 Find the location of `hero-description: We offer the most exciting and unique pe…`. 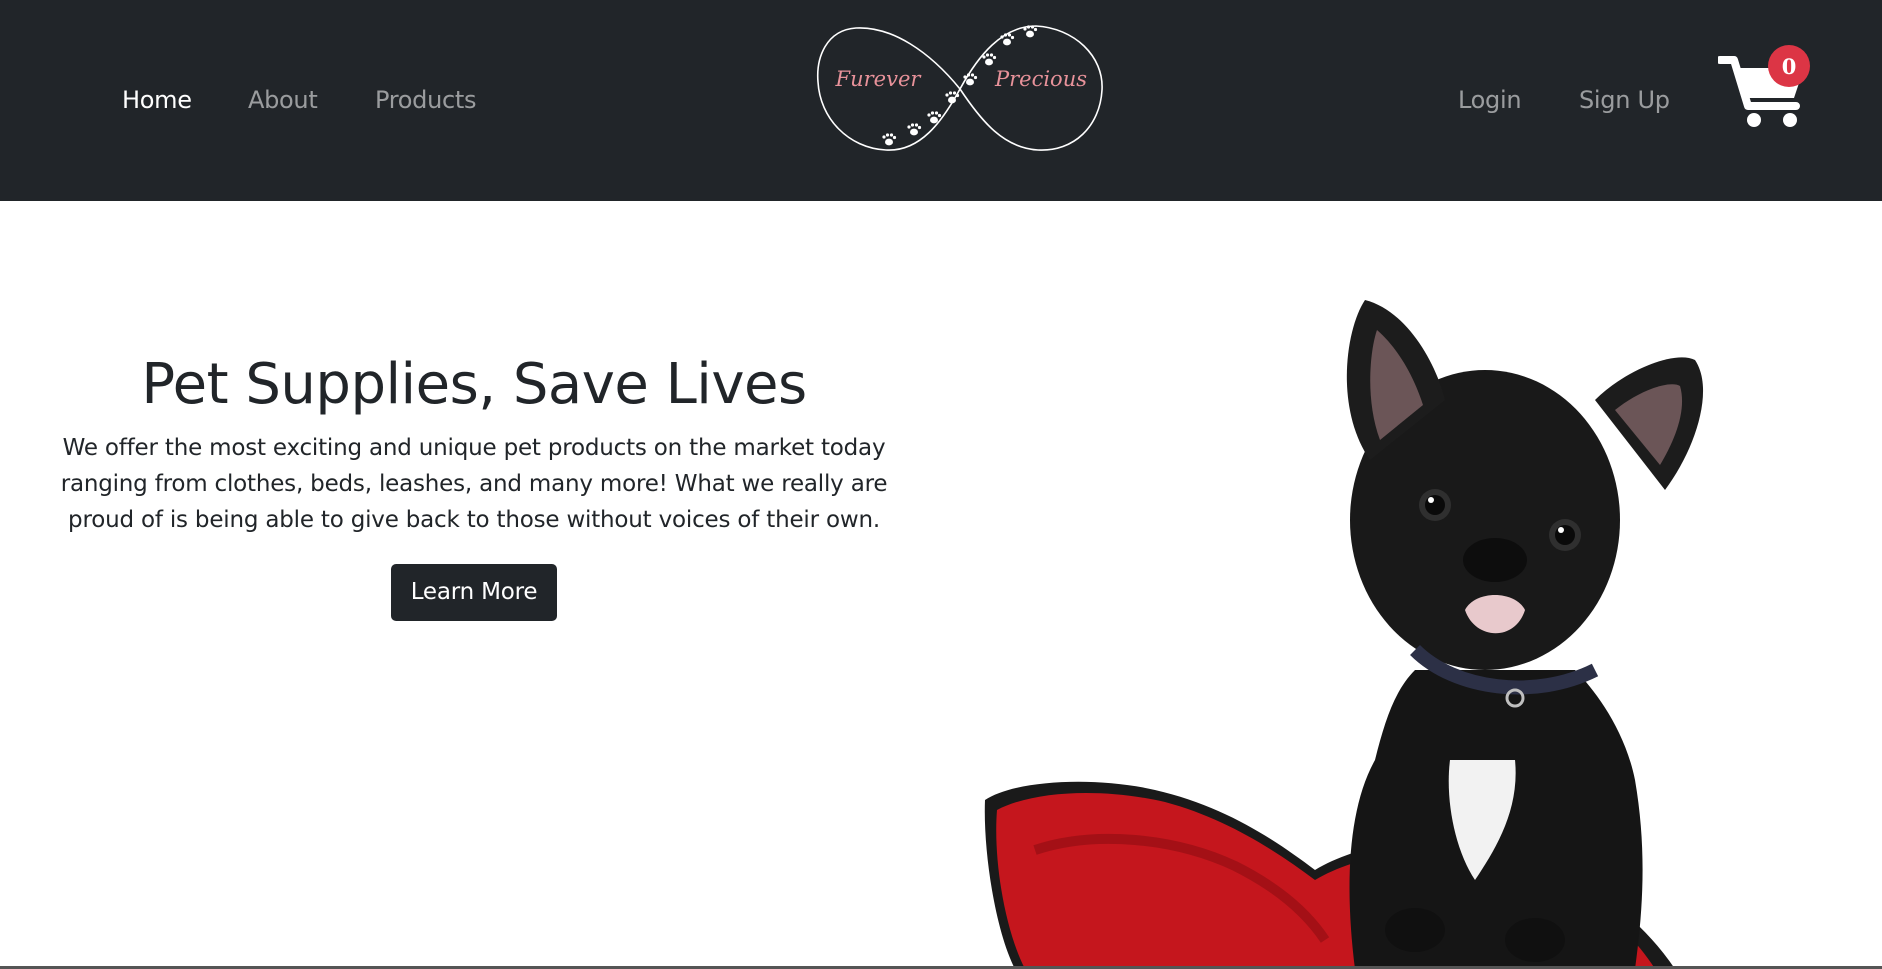

hero-description: We offer the most exciting and unique pe… is located at coordinates (474, 484).